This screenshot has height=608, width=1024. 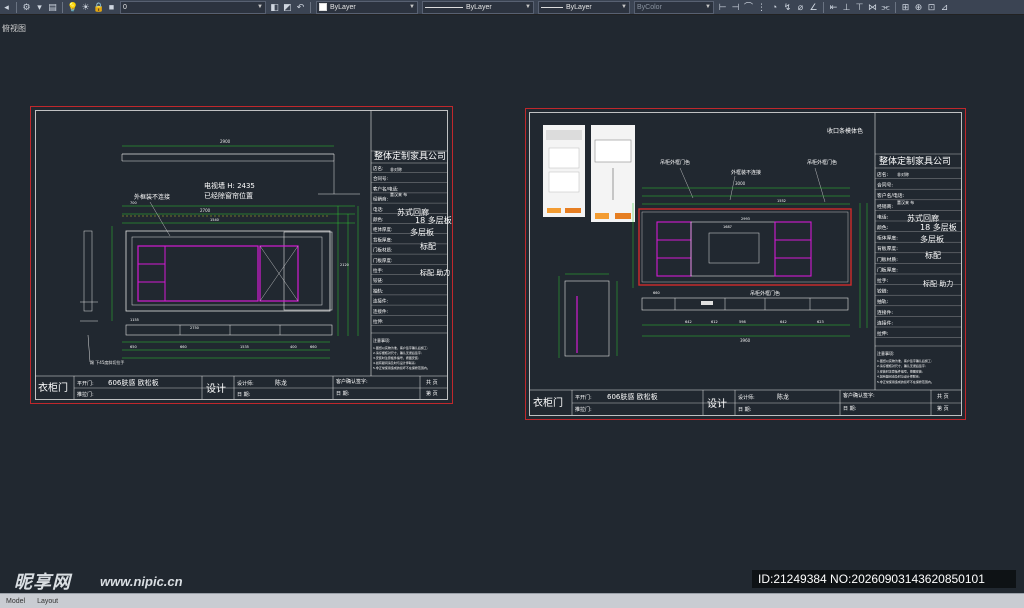 I want to click on layout-tab-bar: Model Layout, so click(x=512, y=600).